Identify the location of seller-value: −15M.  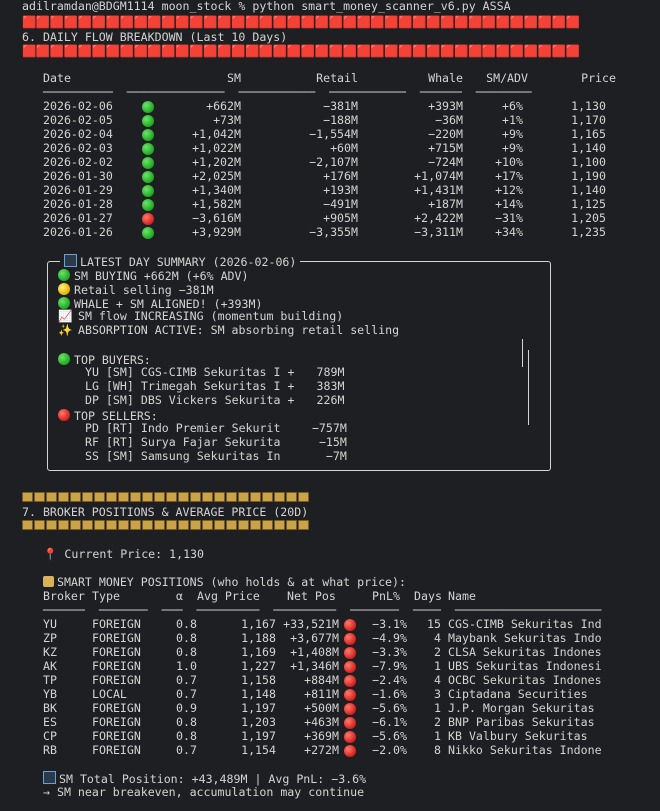
(332, 442).